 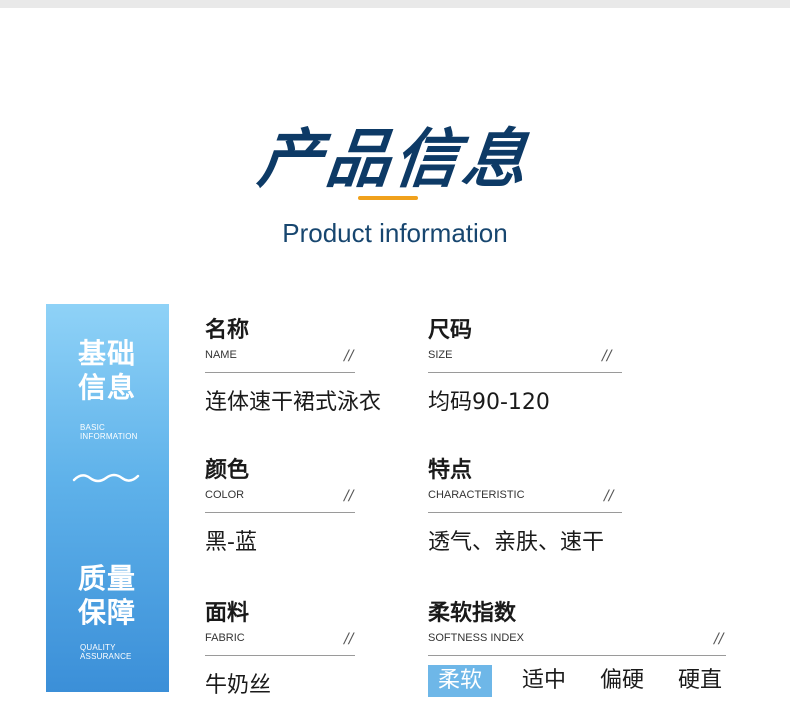 I want to click on field-fabric-divider, so click(x=280, y=655).